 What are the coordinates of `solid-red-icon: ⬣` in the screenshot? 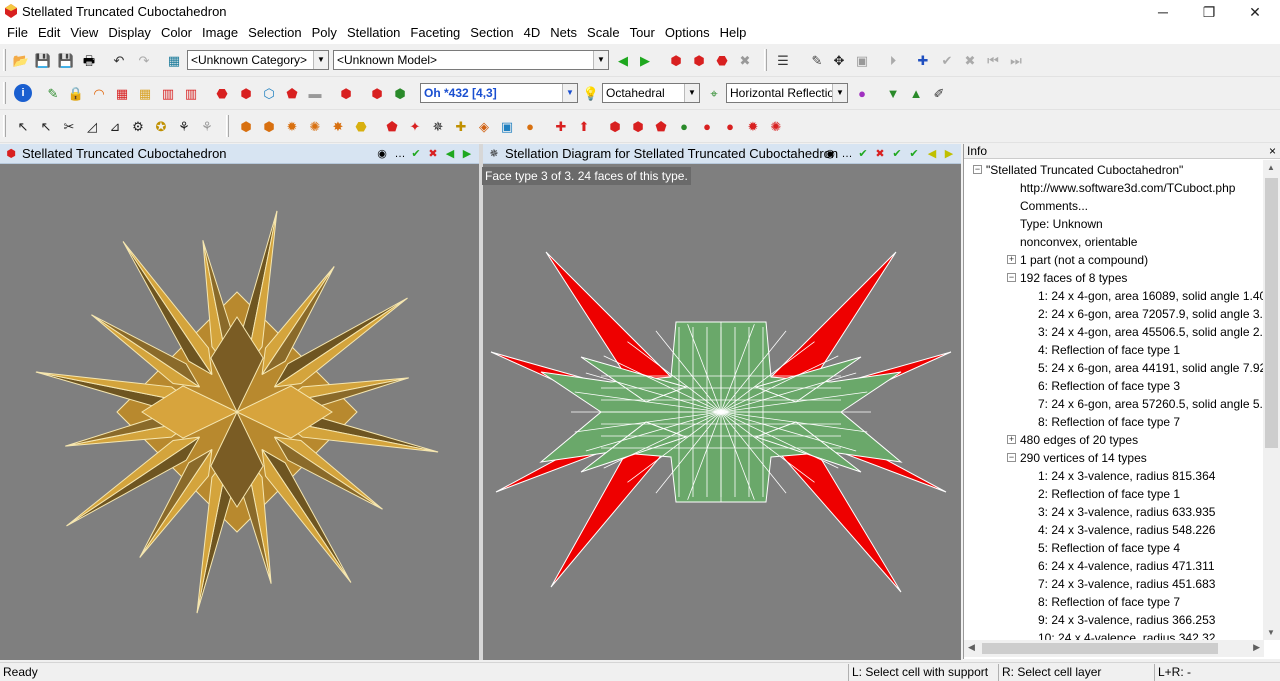 It's located at (222, 93).